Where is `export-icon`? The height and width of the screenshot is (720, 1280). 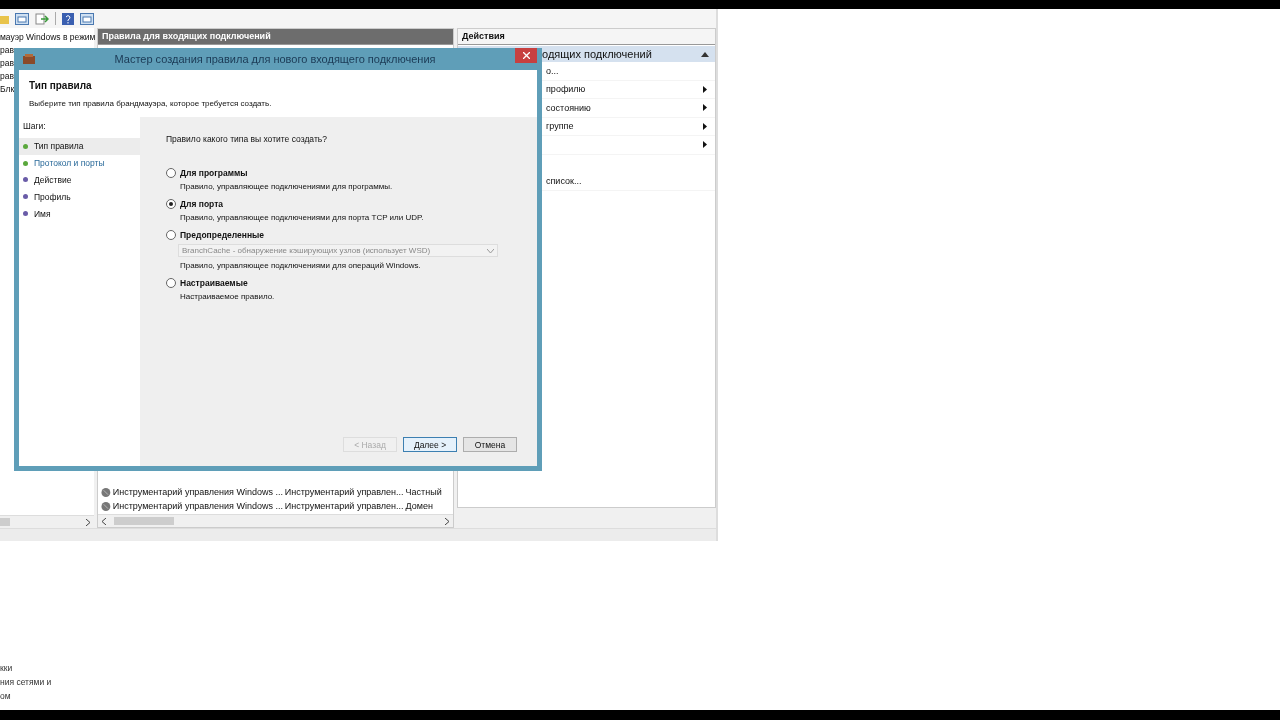
export-icon is located at coordinates (42, 18).